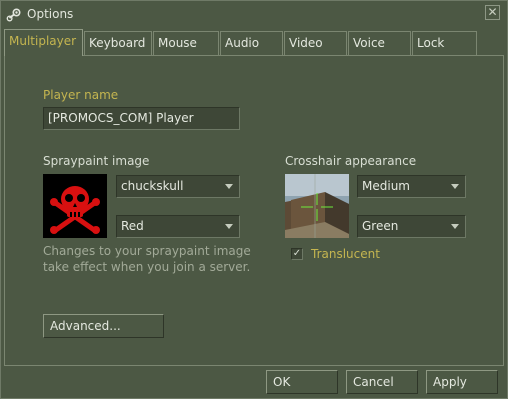  I want to click on tab-lock: Lock, so click(444, 43).